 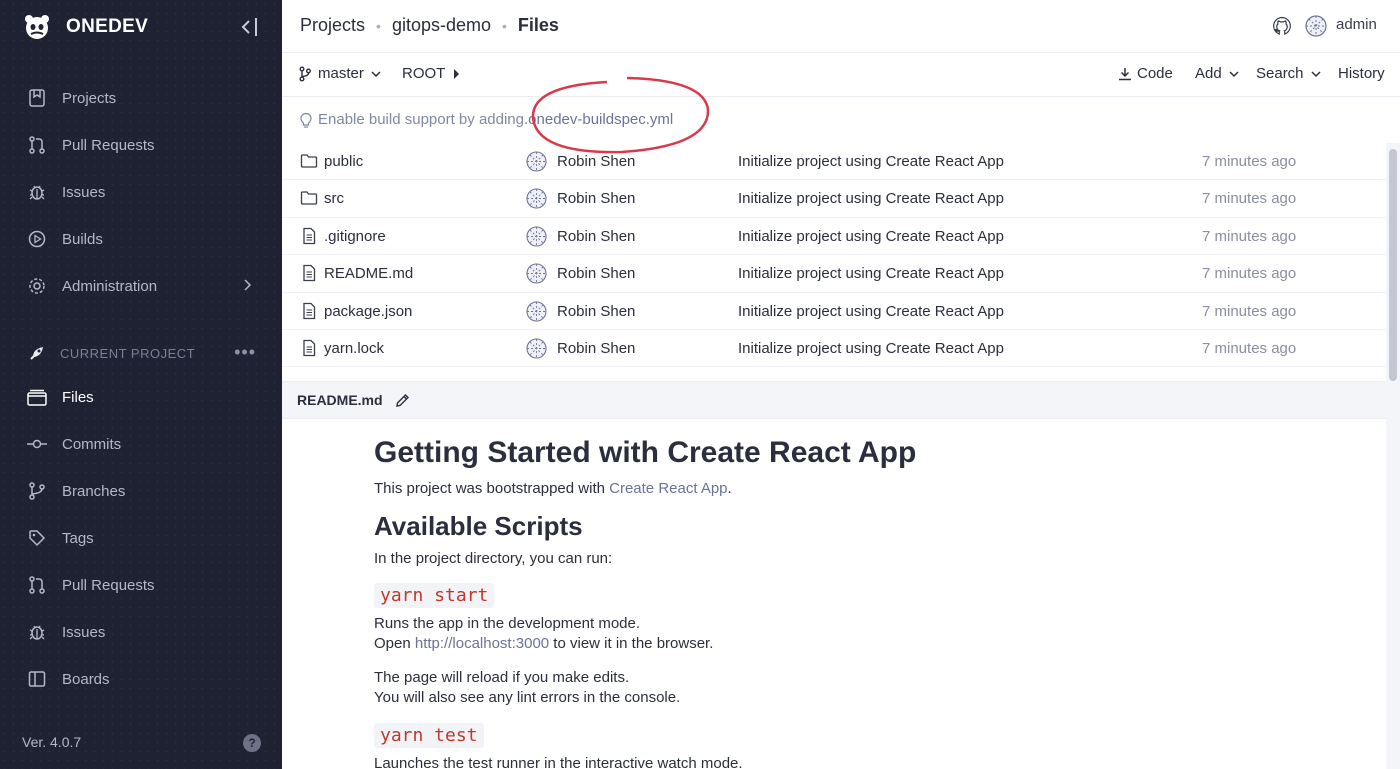 What do you see at coordinates (245, 352) in the screenshot?
I see `more-options-icon: •••` at bounding box center [245, 352].